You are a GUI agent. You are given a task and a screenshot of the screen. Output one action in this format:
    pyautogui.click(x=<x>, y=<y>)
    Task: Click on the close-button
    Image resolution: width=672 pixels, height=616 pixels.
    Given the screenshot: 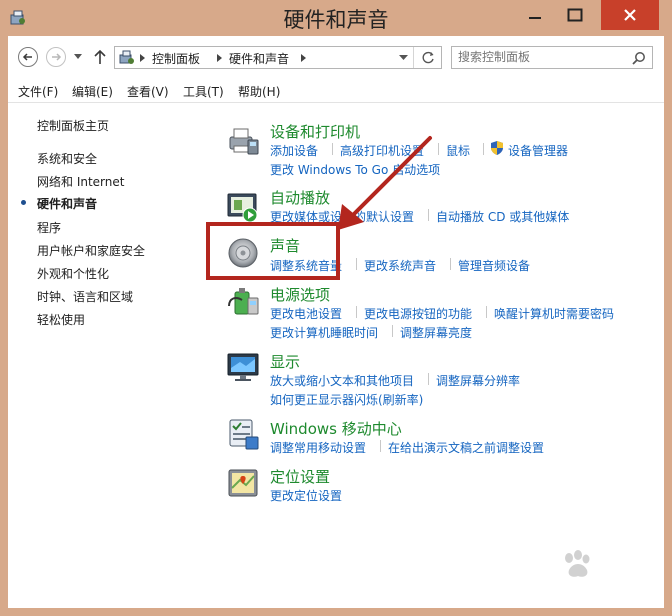 What is the action you would take?
    pyautogui.click(x=630, y=15)
    